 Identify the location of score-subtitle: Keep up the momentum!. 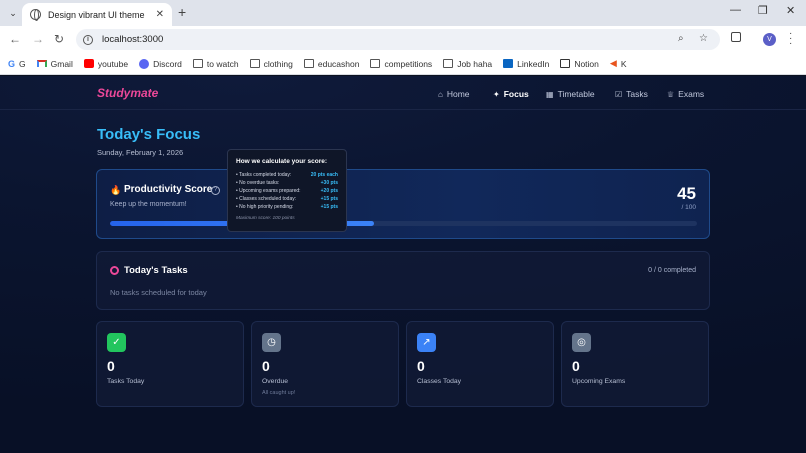
(148, 204).